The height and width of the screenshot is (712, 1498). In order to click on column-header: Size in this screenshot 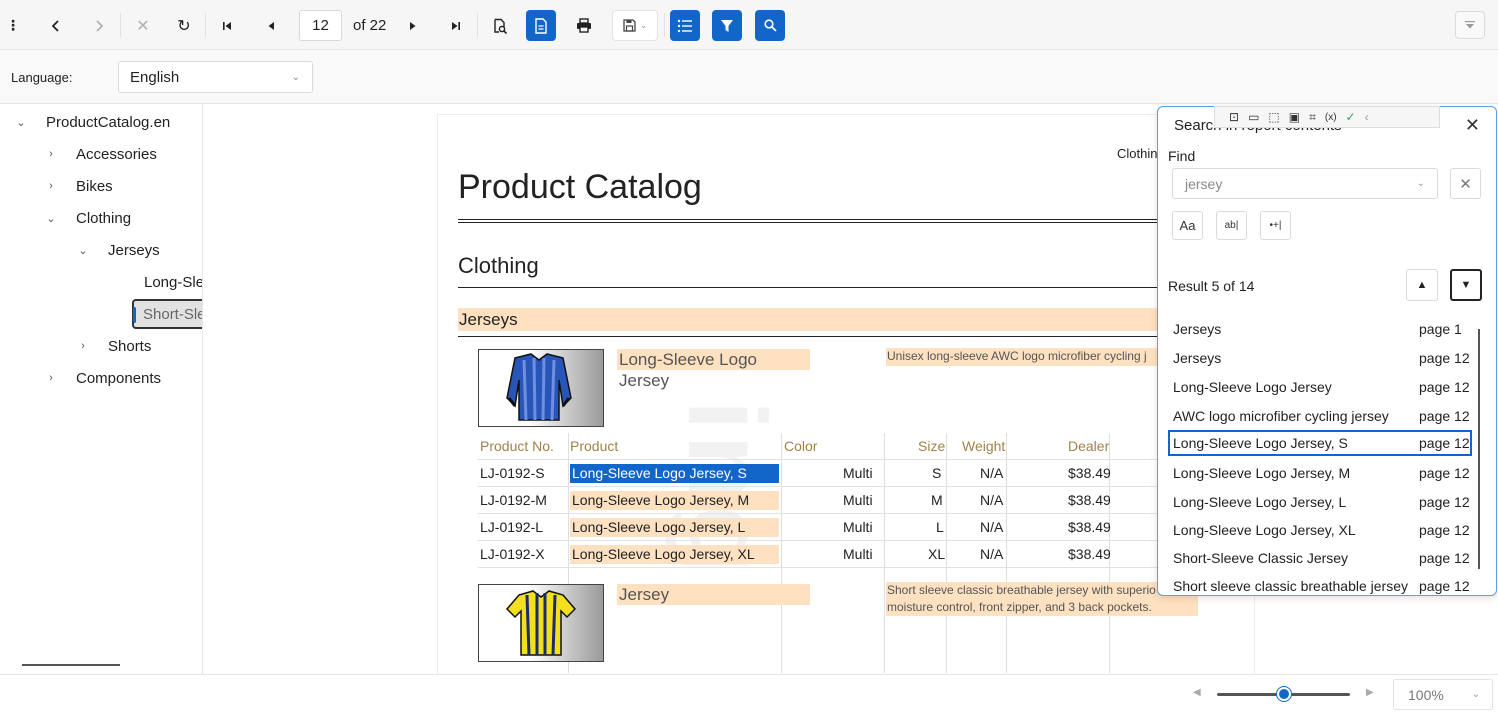, I will do `click(932, 446)`.